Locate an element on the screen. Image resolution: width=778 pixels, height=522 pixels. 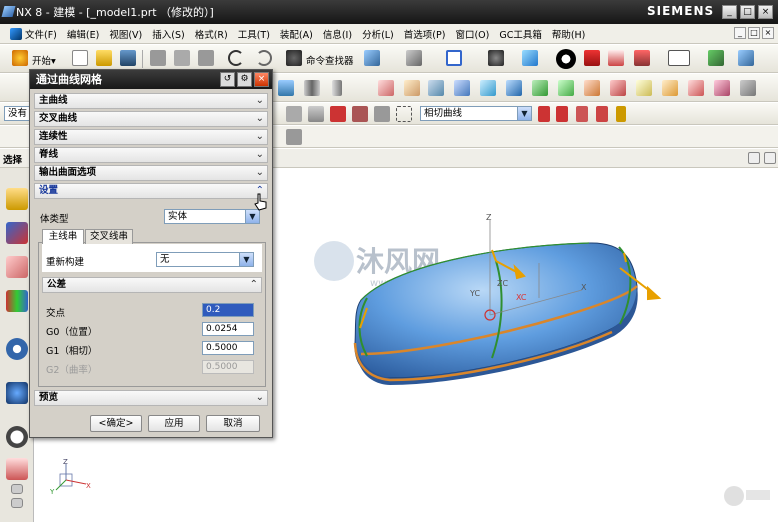
dialog-close-icon: × is located at coordinates (261, 79).